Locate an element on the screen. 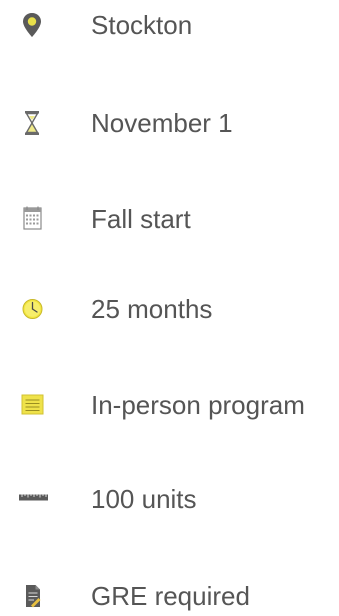 The height and width of the screenshot is (616, 339). notepad-icon is located at coordinates (32, 405).